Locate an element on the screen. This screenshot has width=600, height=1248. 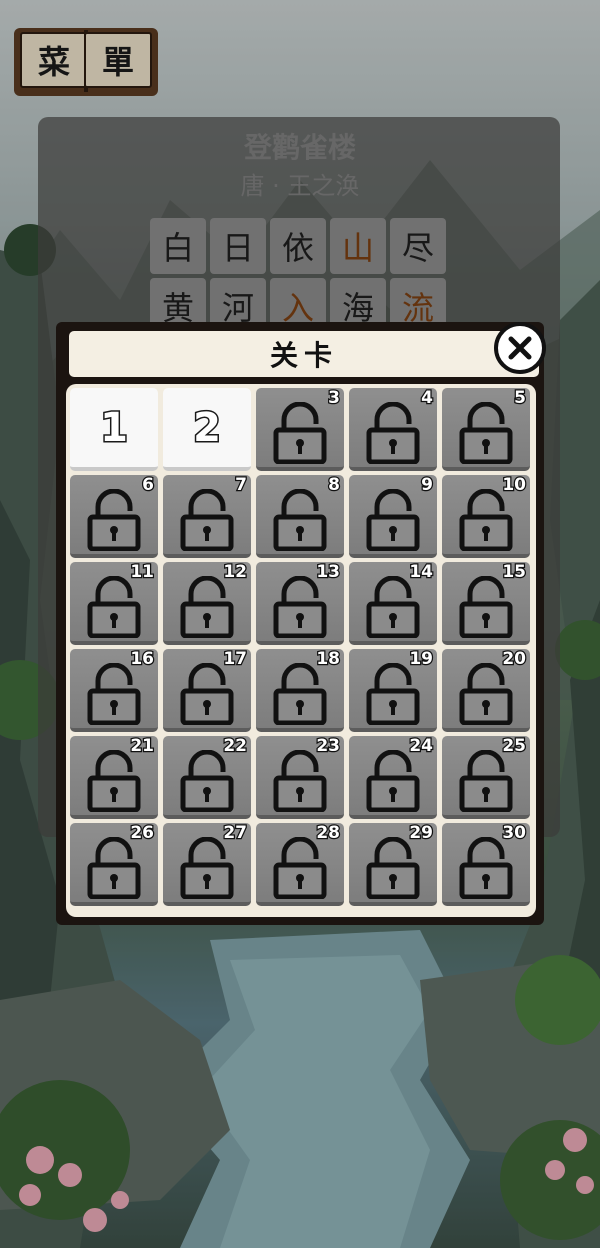
level-tile-29: 29 is located at coordinates (393, 864).